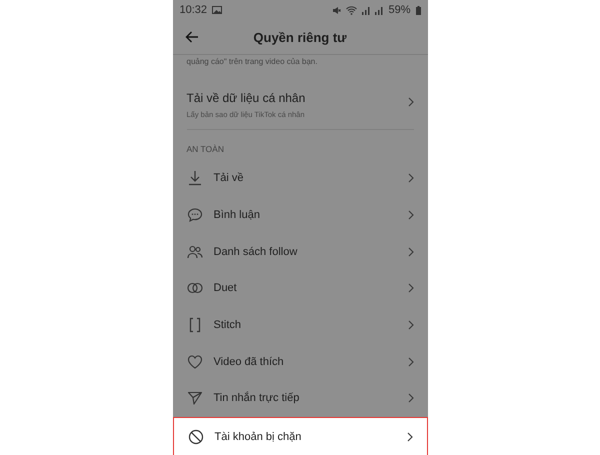 This screenshot has width=600, height=455. I want to click on screen-title: Quyền riêng tư, so click(300, 37).